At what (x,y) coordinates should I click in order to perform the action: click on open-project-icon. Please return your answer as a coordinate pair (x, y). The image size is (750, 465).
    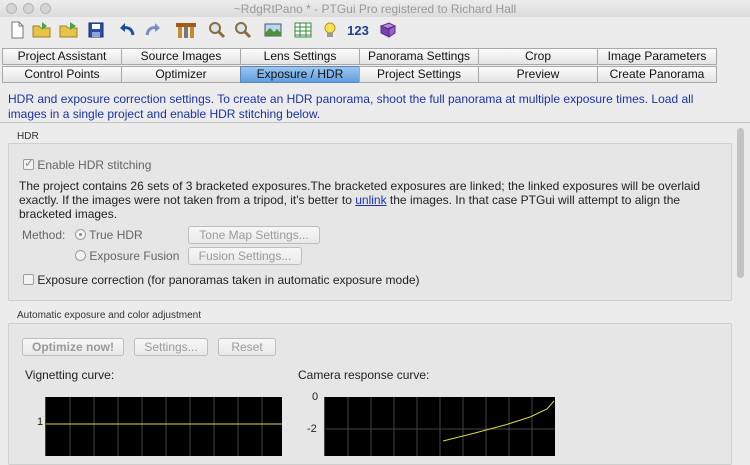
    Looking at the image, I should click on (42, 30).